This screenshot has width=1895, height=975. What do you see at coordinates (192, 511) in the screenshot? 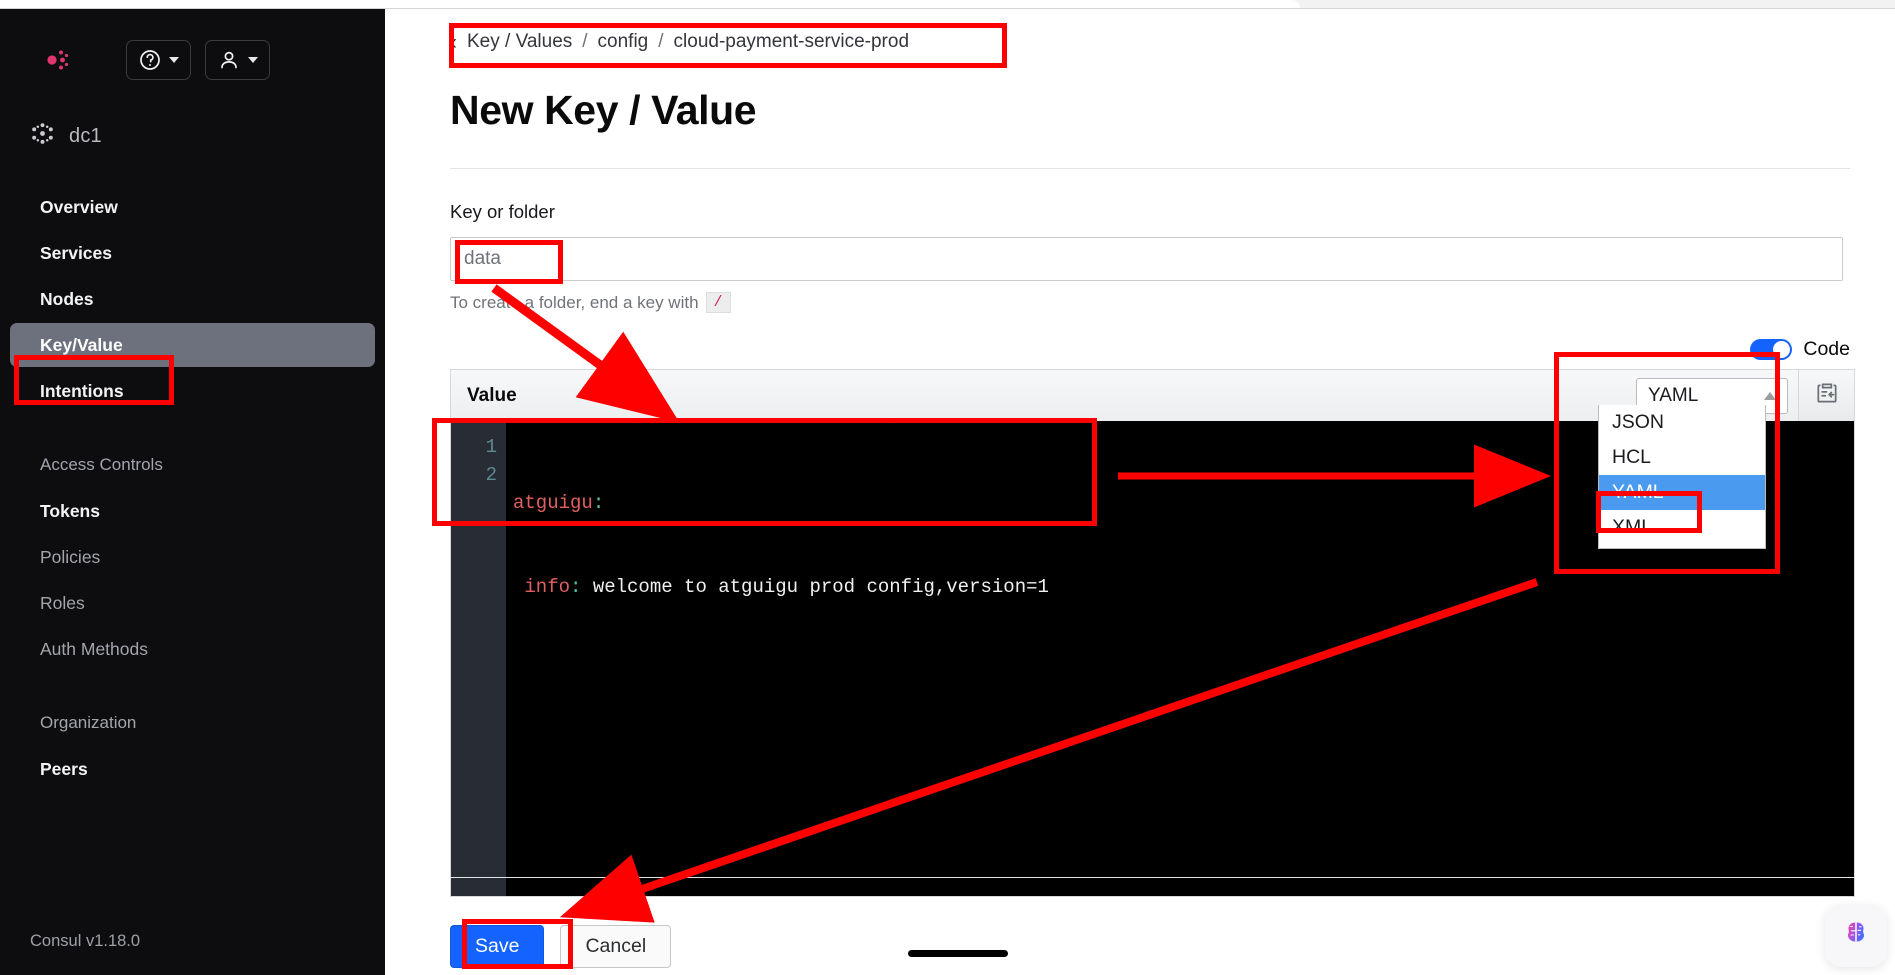
I see `sidebar-item-tokens: Tokens` at bounding box center [192, 511].